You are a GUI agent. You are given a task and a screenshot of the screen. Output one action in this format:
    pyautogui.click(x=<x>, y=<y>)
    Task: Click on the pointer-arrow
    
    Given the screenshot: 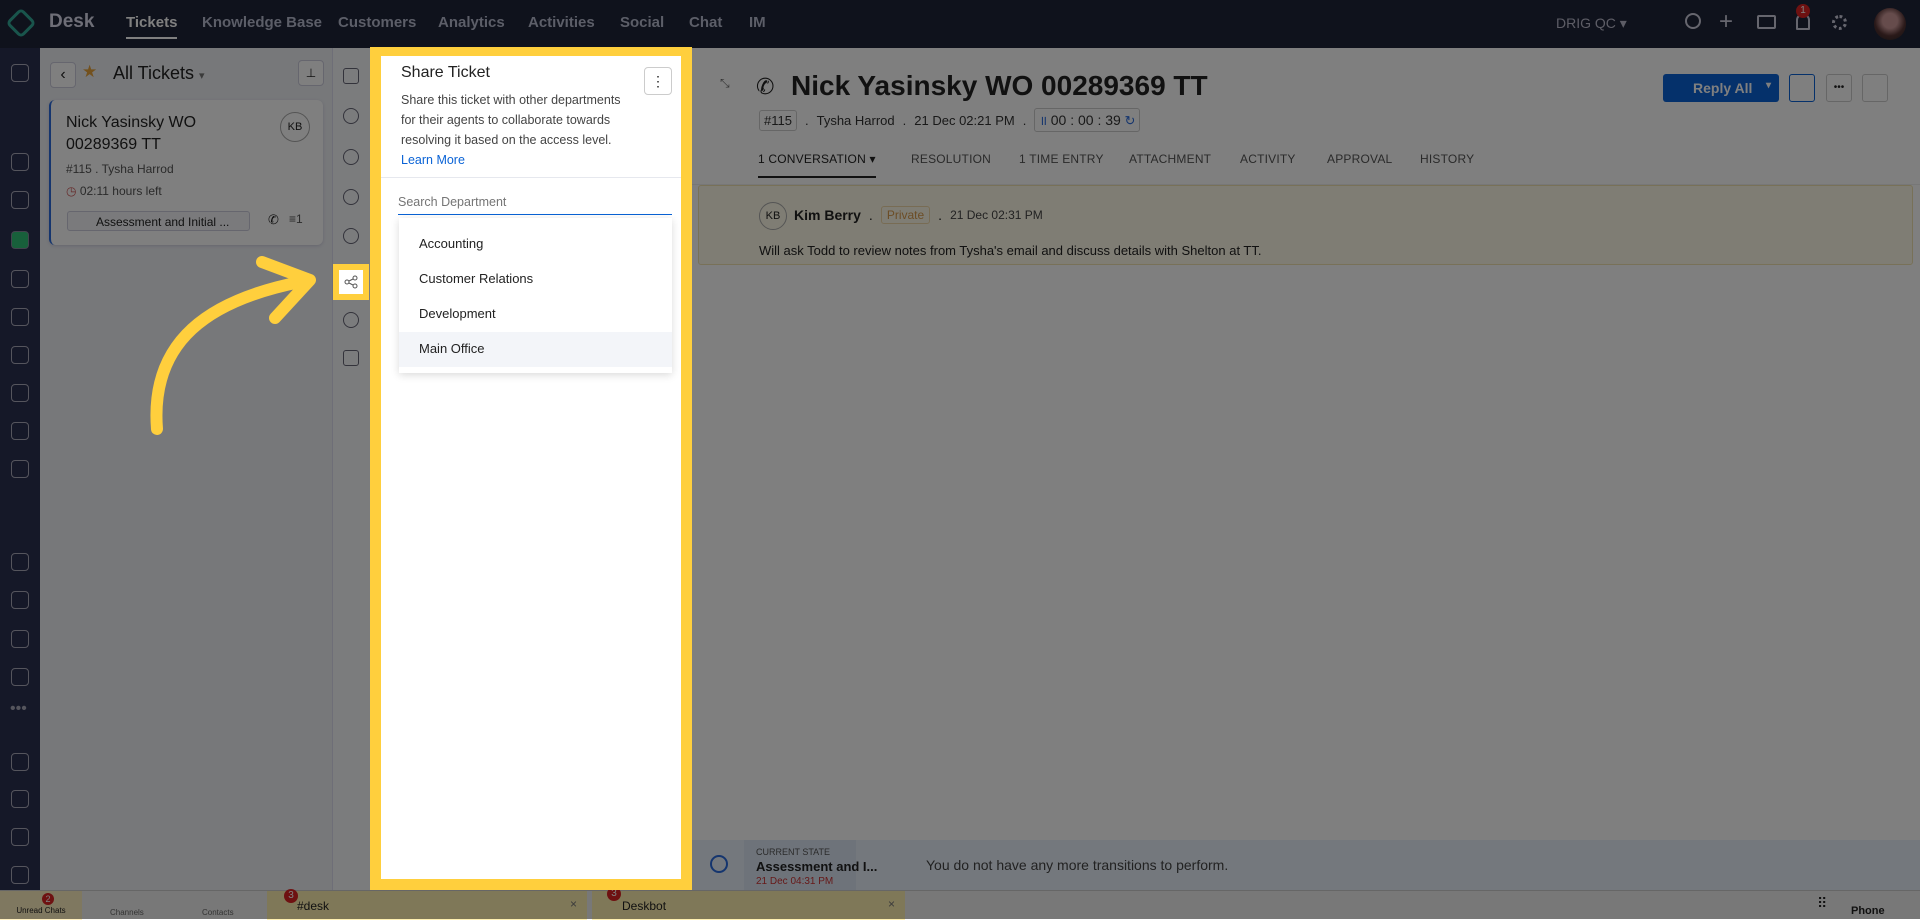 What is the action you would take?
    pyautogui.click(x=233, y=345)
    